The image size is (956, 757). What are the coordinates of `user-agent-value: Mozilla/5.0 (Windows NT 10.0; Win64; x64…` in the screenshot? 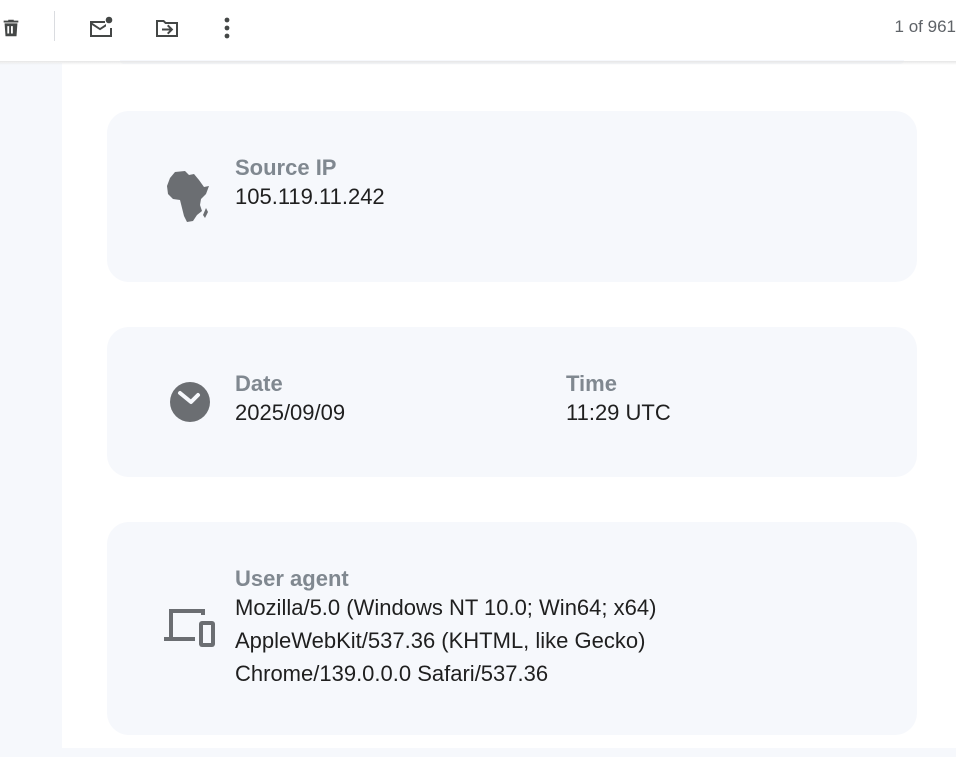 It's located at (445, 640).